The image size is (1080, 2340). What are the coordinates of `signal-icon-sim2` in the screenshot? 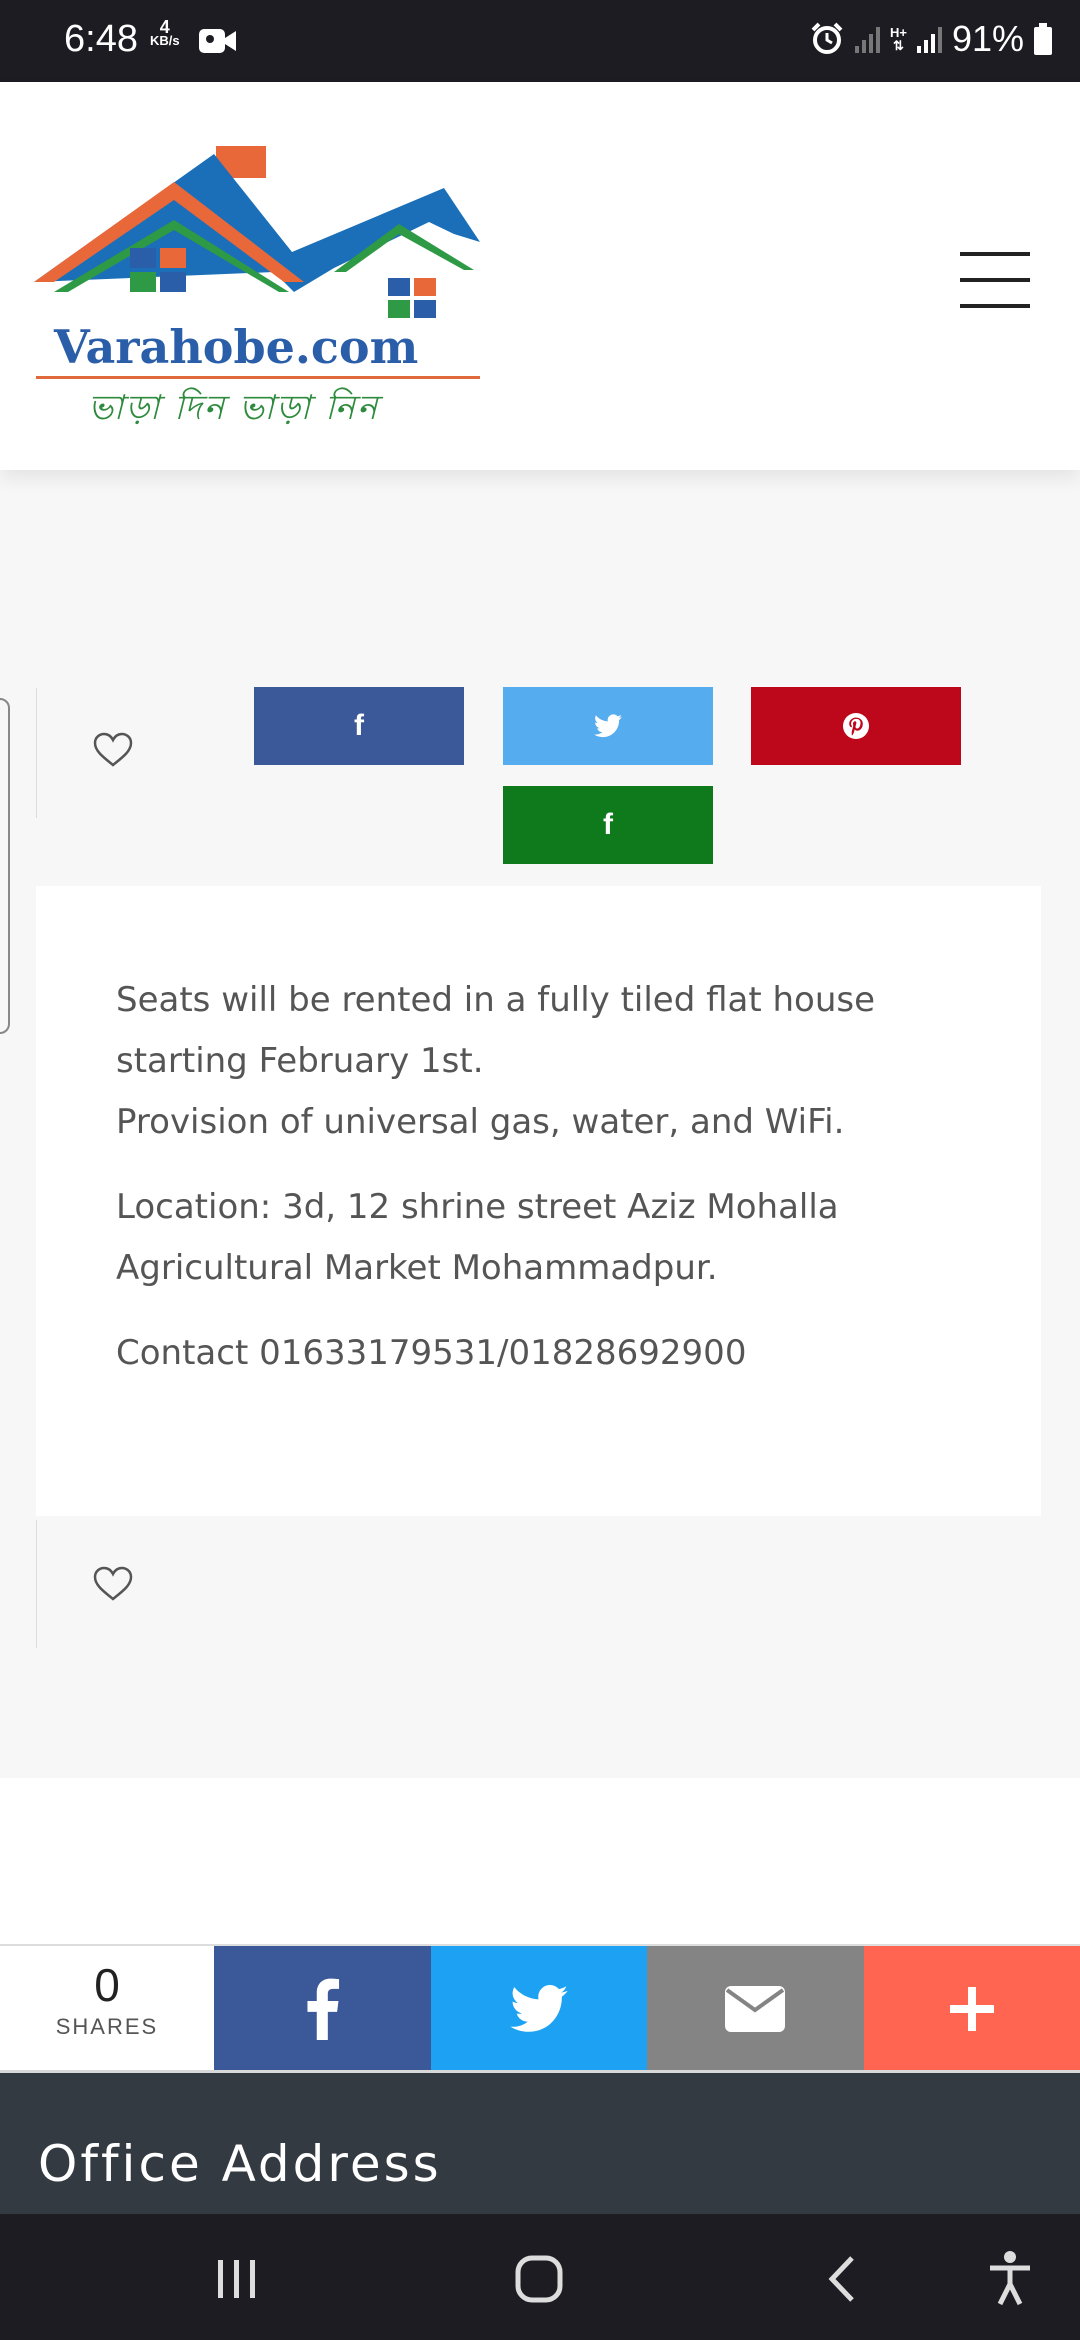 It's located at (929, 39).